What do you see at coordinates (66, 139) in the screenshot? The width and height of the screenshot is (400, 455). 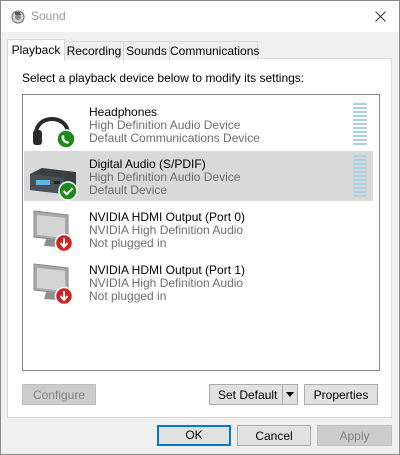 I see `phone-badge-icon` at bounding box center [66, 139].